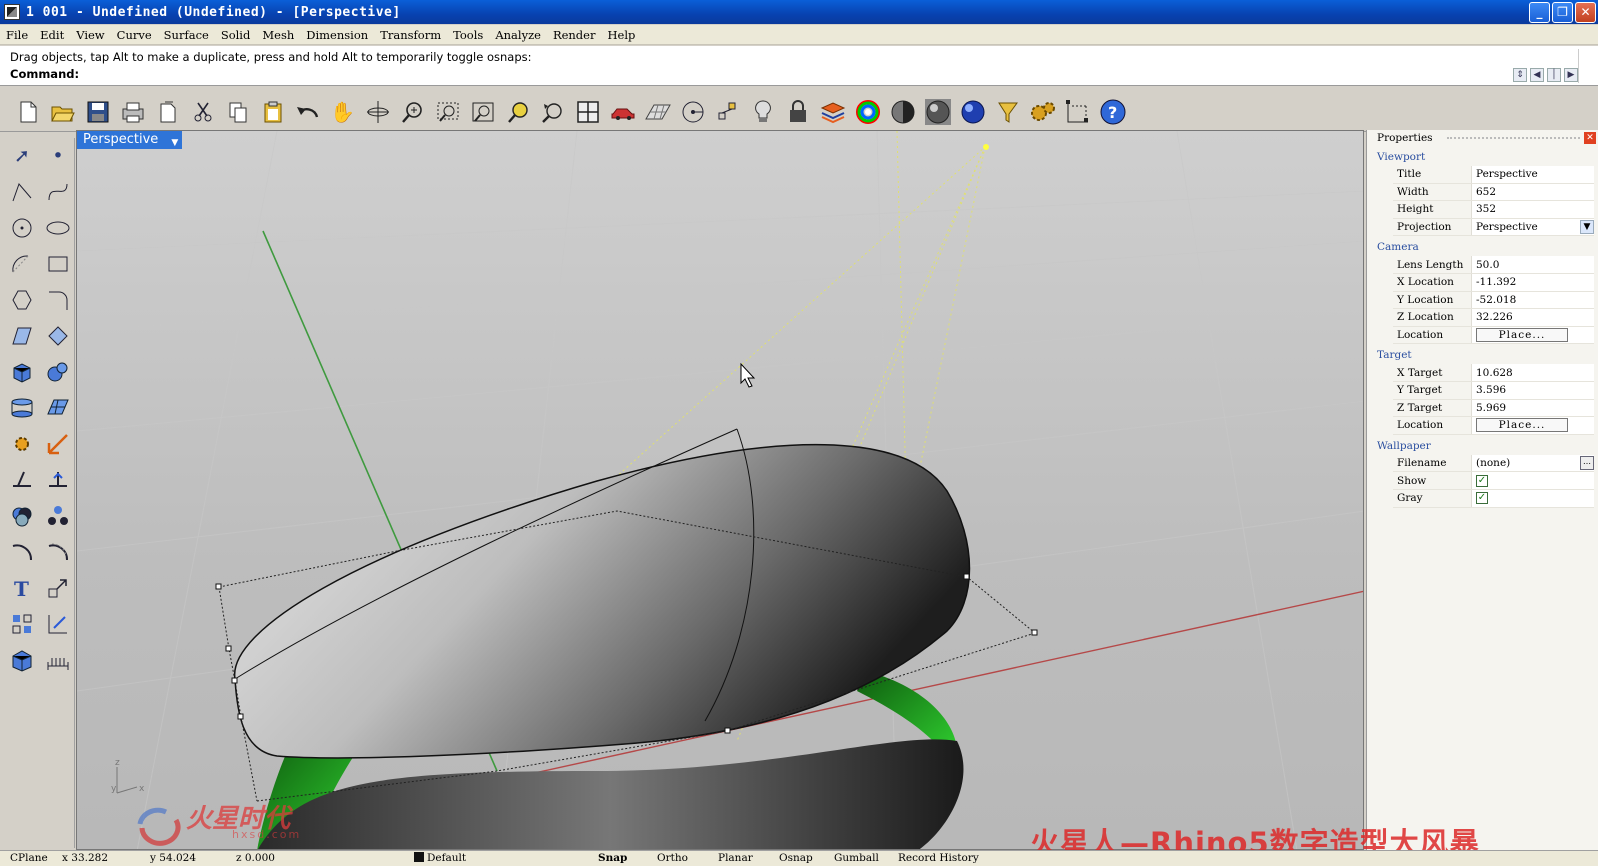 The height and width of the screenshot is (866, 1598). I want to click on circle-icon, so click(692, 112).